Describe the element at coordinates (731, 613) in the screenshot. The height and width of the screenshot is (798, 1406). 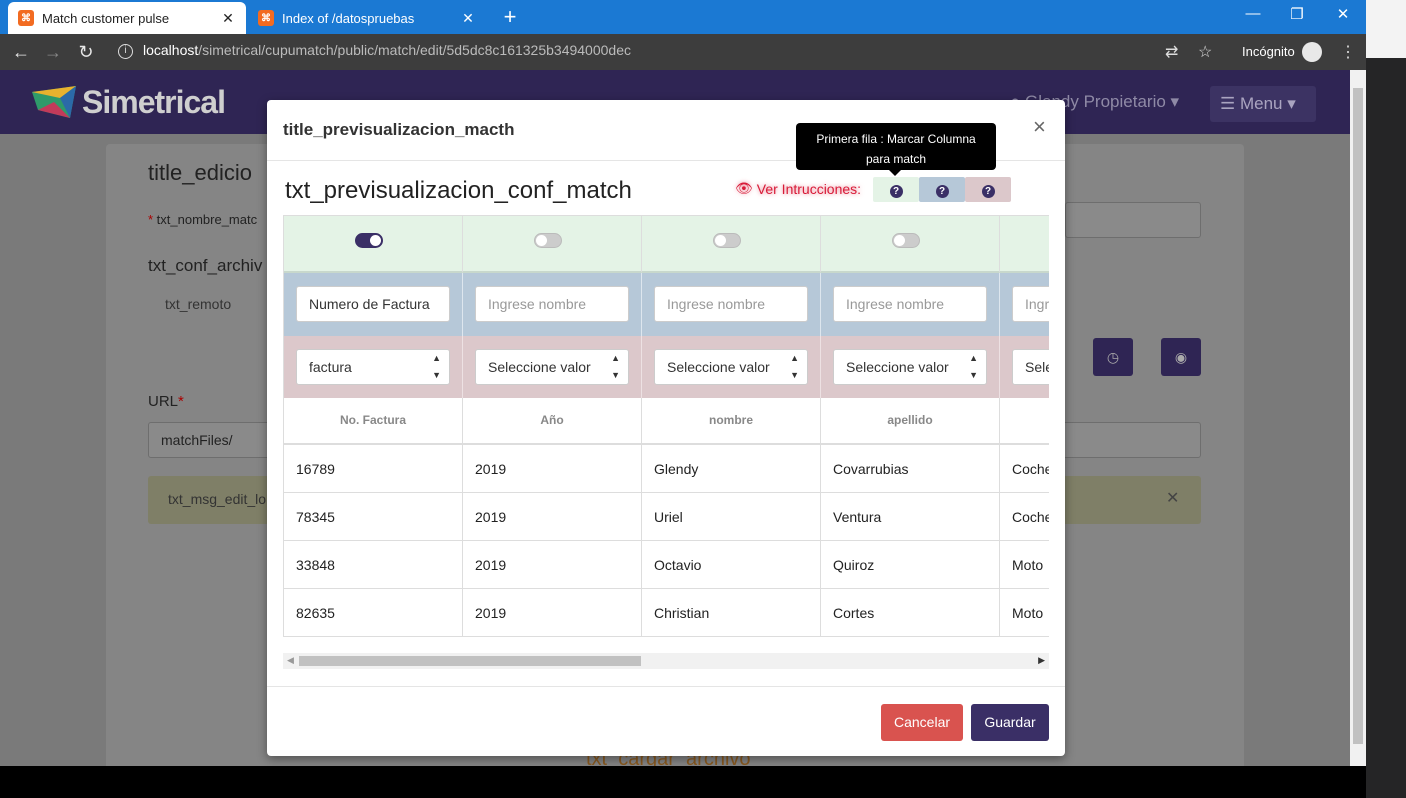
I see `table-cell: Christian` at that location.